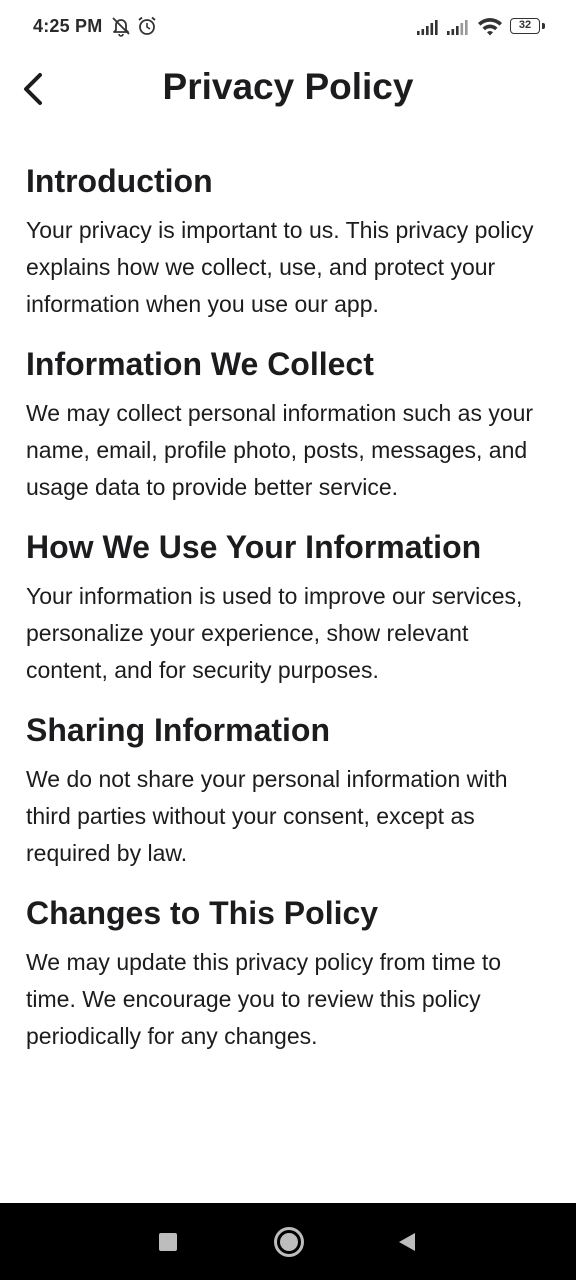 This screenshot has width=576, height=1280. I want to click on back-triangle-icon, so click(407, 1242).